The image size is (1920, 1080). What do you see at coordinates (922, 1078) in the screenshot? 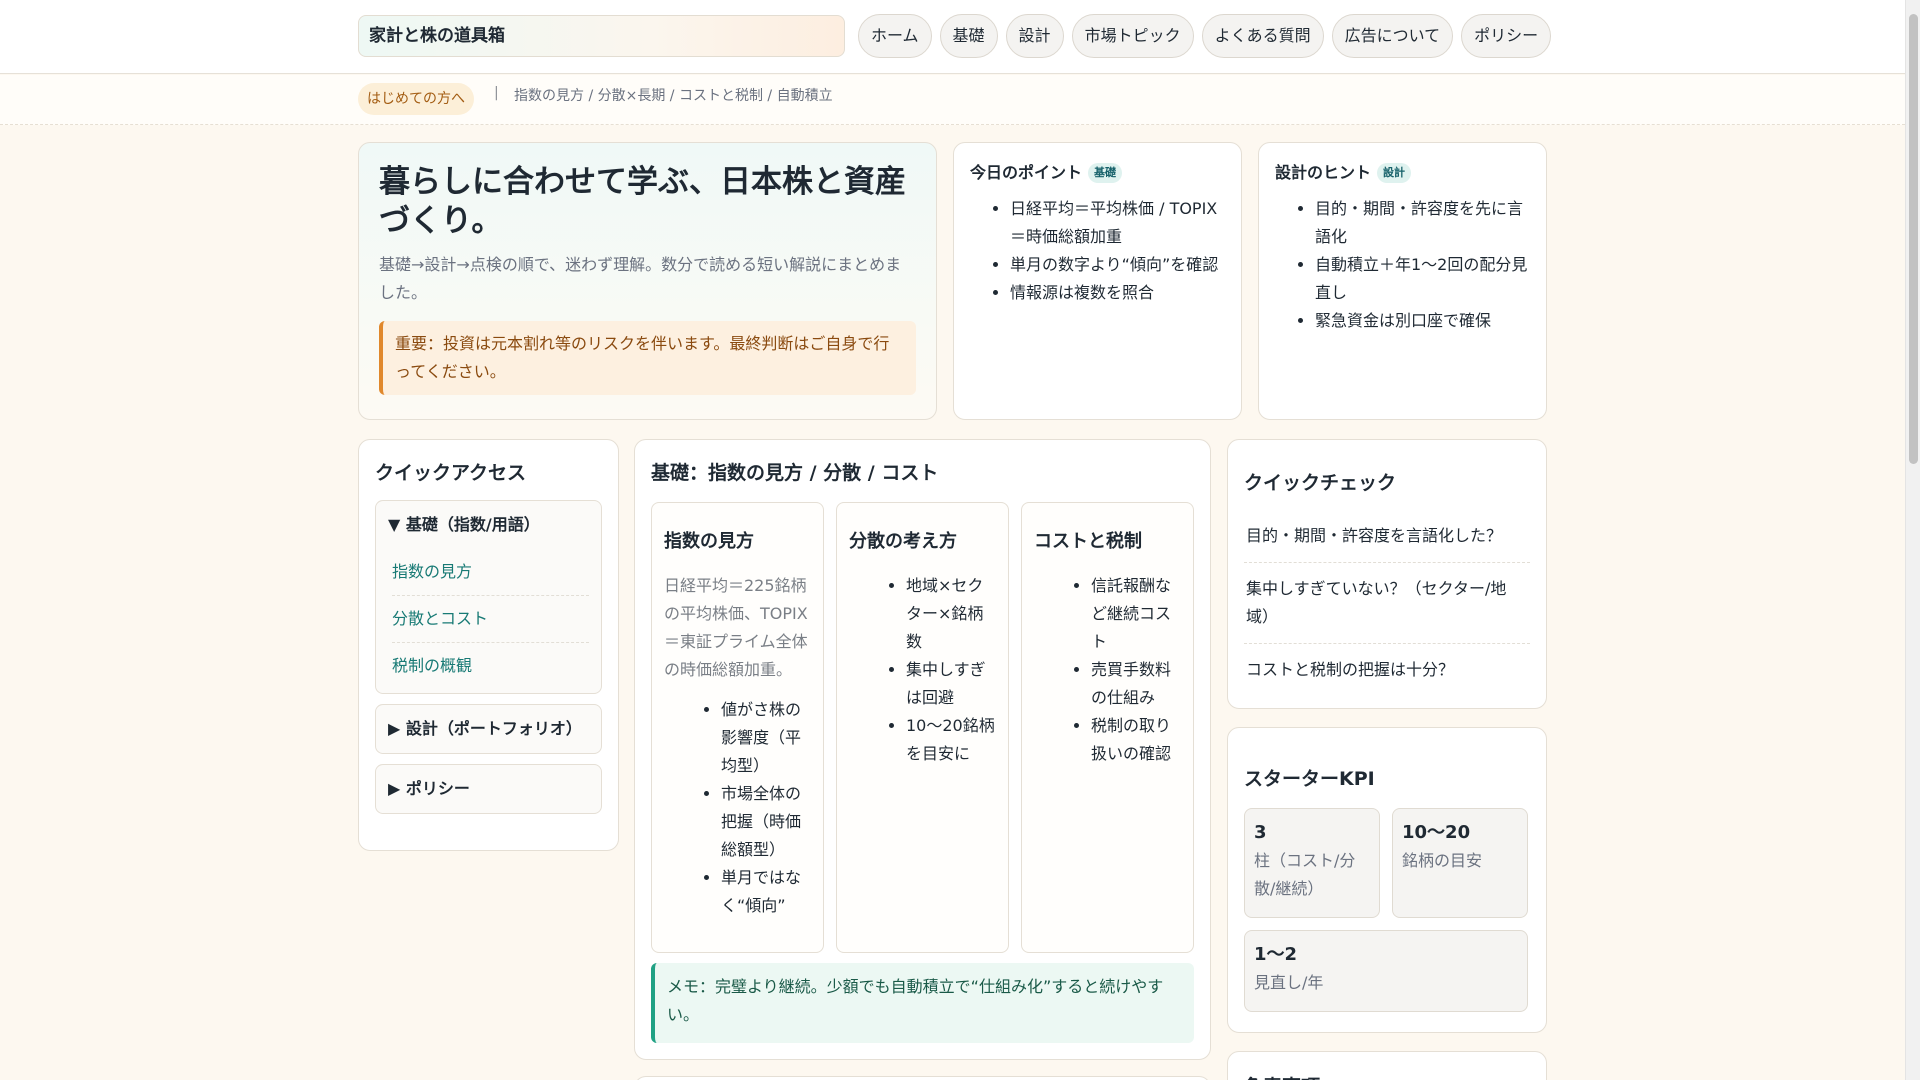
I see `next-section-card` at bounding box center [922, 1078].